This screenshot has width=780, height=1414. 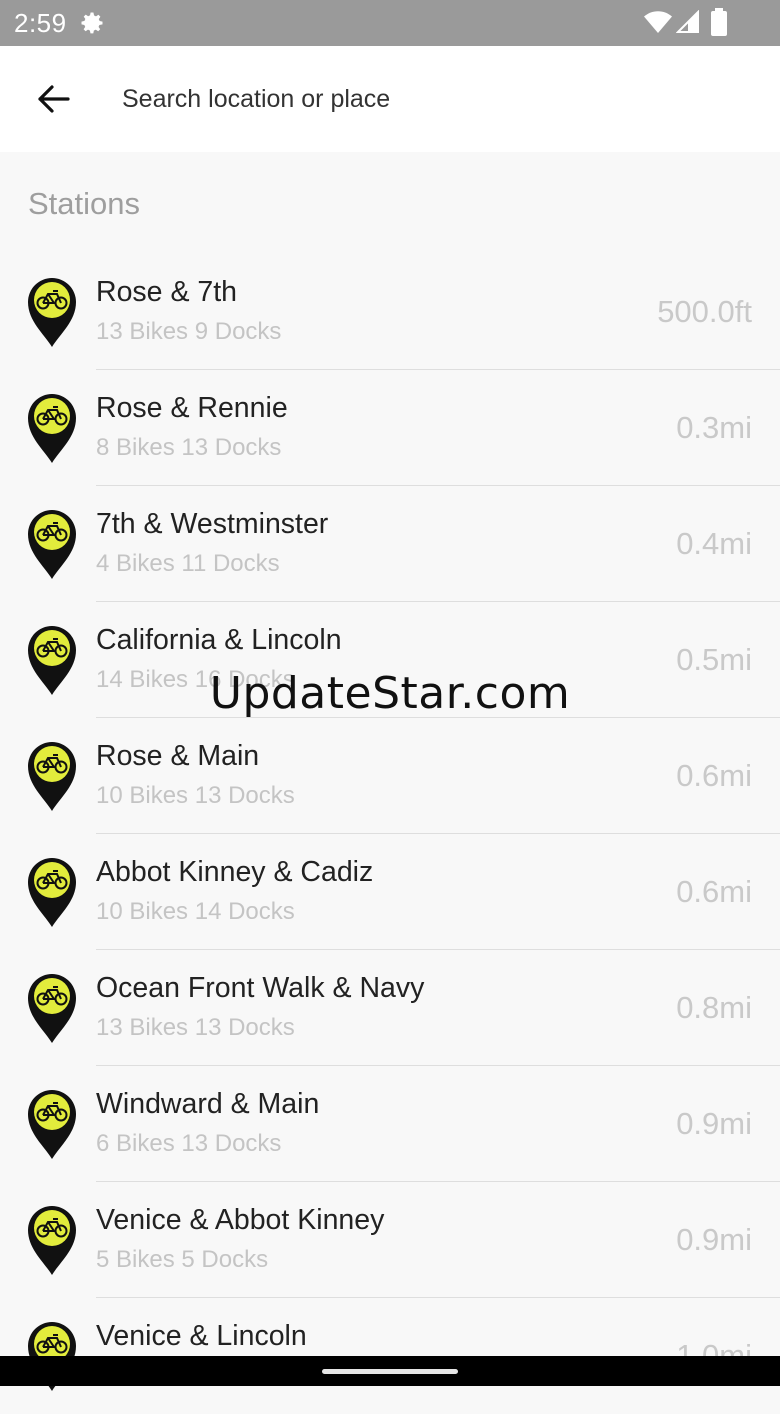 I want to click on gear-icon, so click(x=92, y=23).